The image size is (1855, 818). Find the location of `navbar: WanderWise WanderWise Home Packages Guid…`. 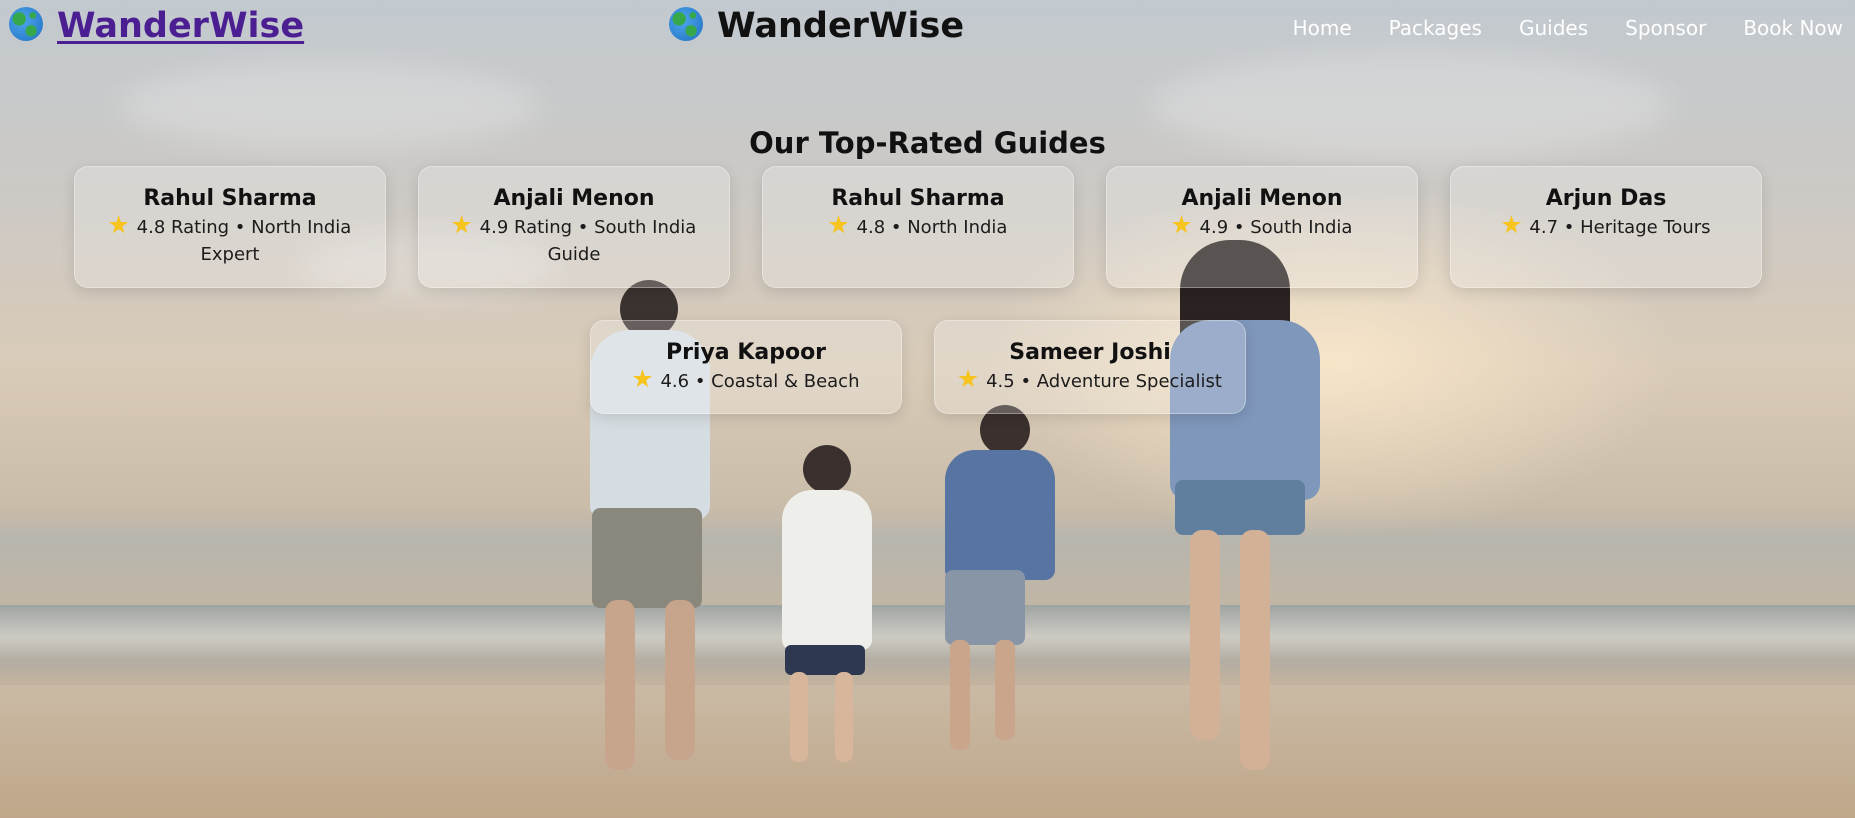

navbar: WanderWise WanderWise Home Packages Guid… is located at coordinates (927, 29).